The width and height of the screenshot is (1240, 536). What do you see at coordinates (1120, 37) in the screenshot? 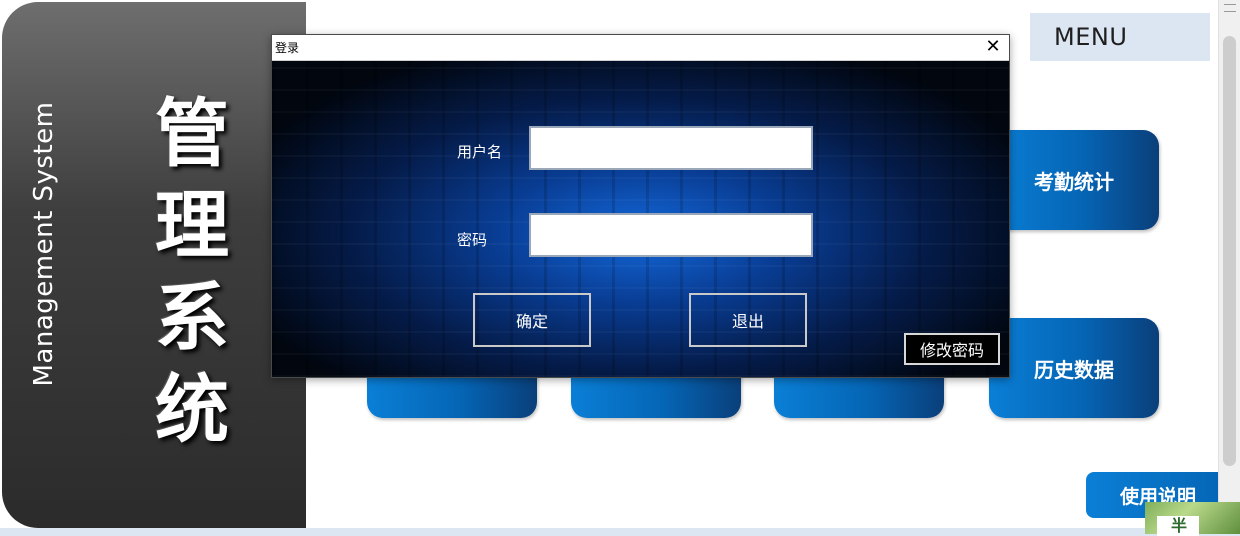
I see `menu-header: MENU` at bounding box center [1120, 37].